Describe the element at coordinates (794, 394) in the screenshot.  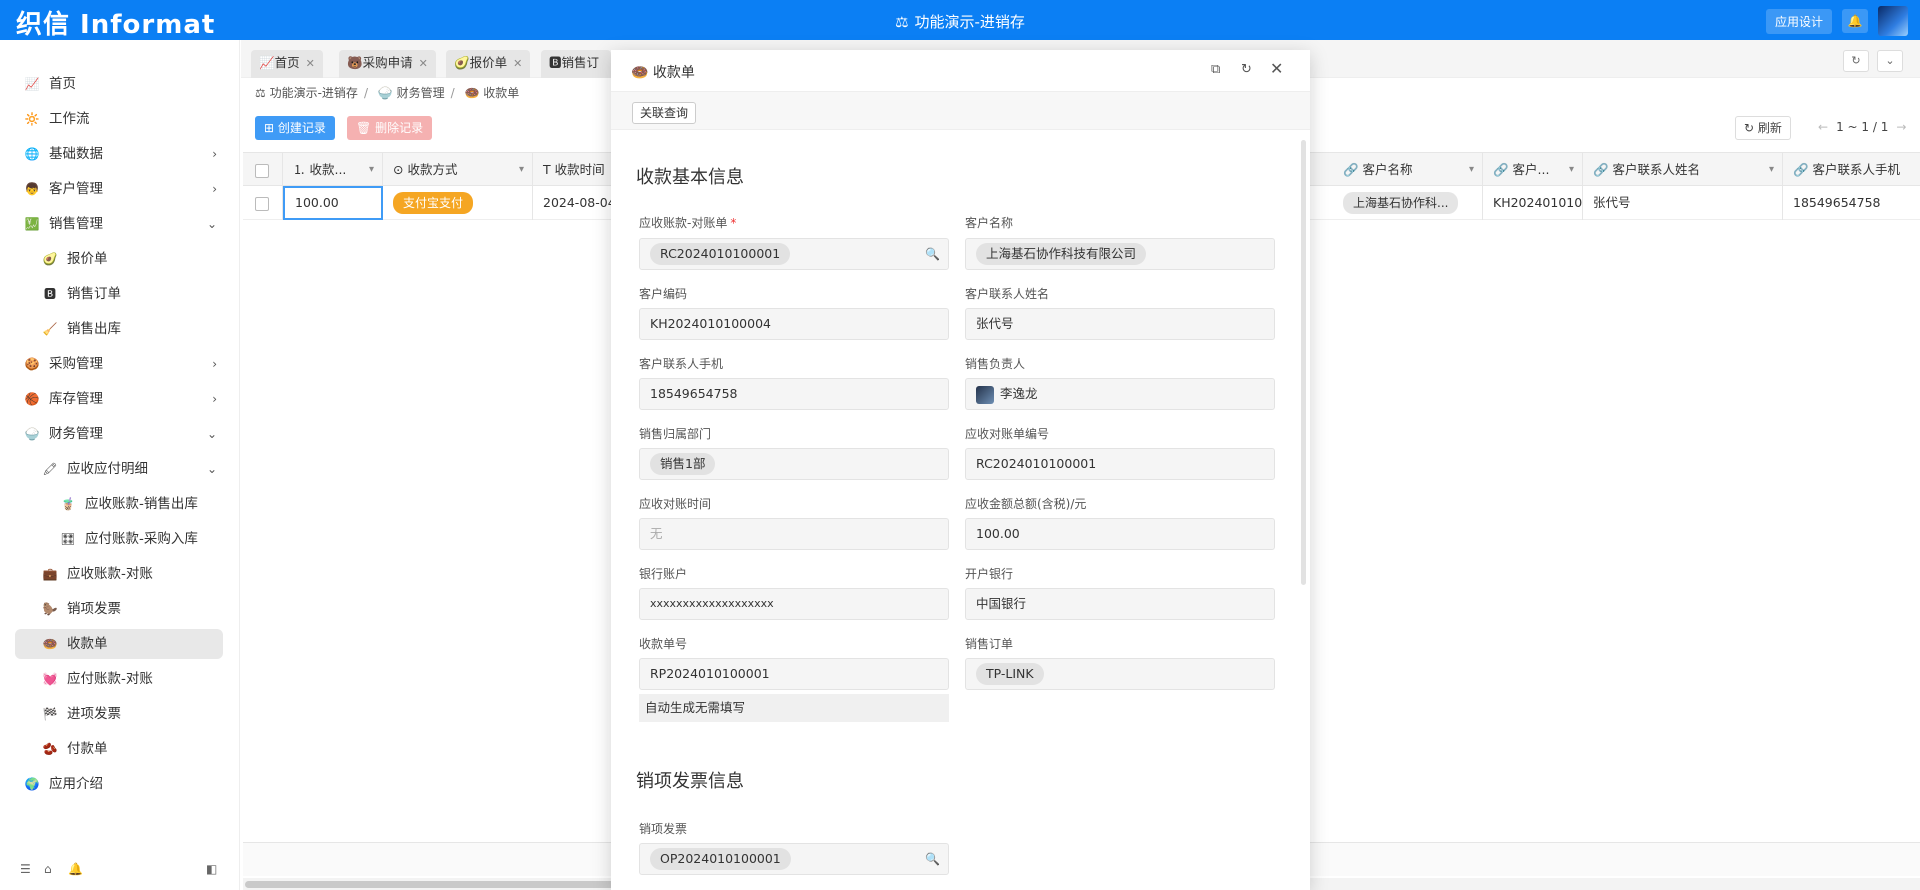
I see `contact-phone-field: 18549654758` at that location.